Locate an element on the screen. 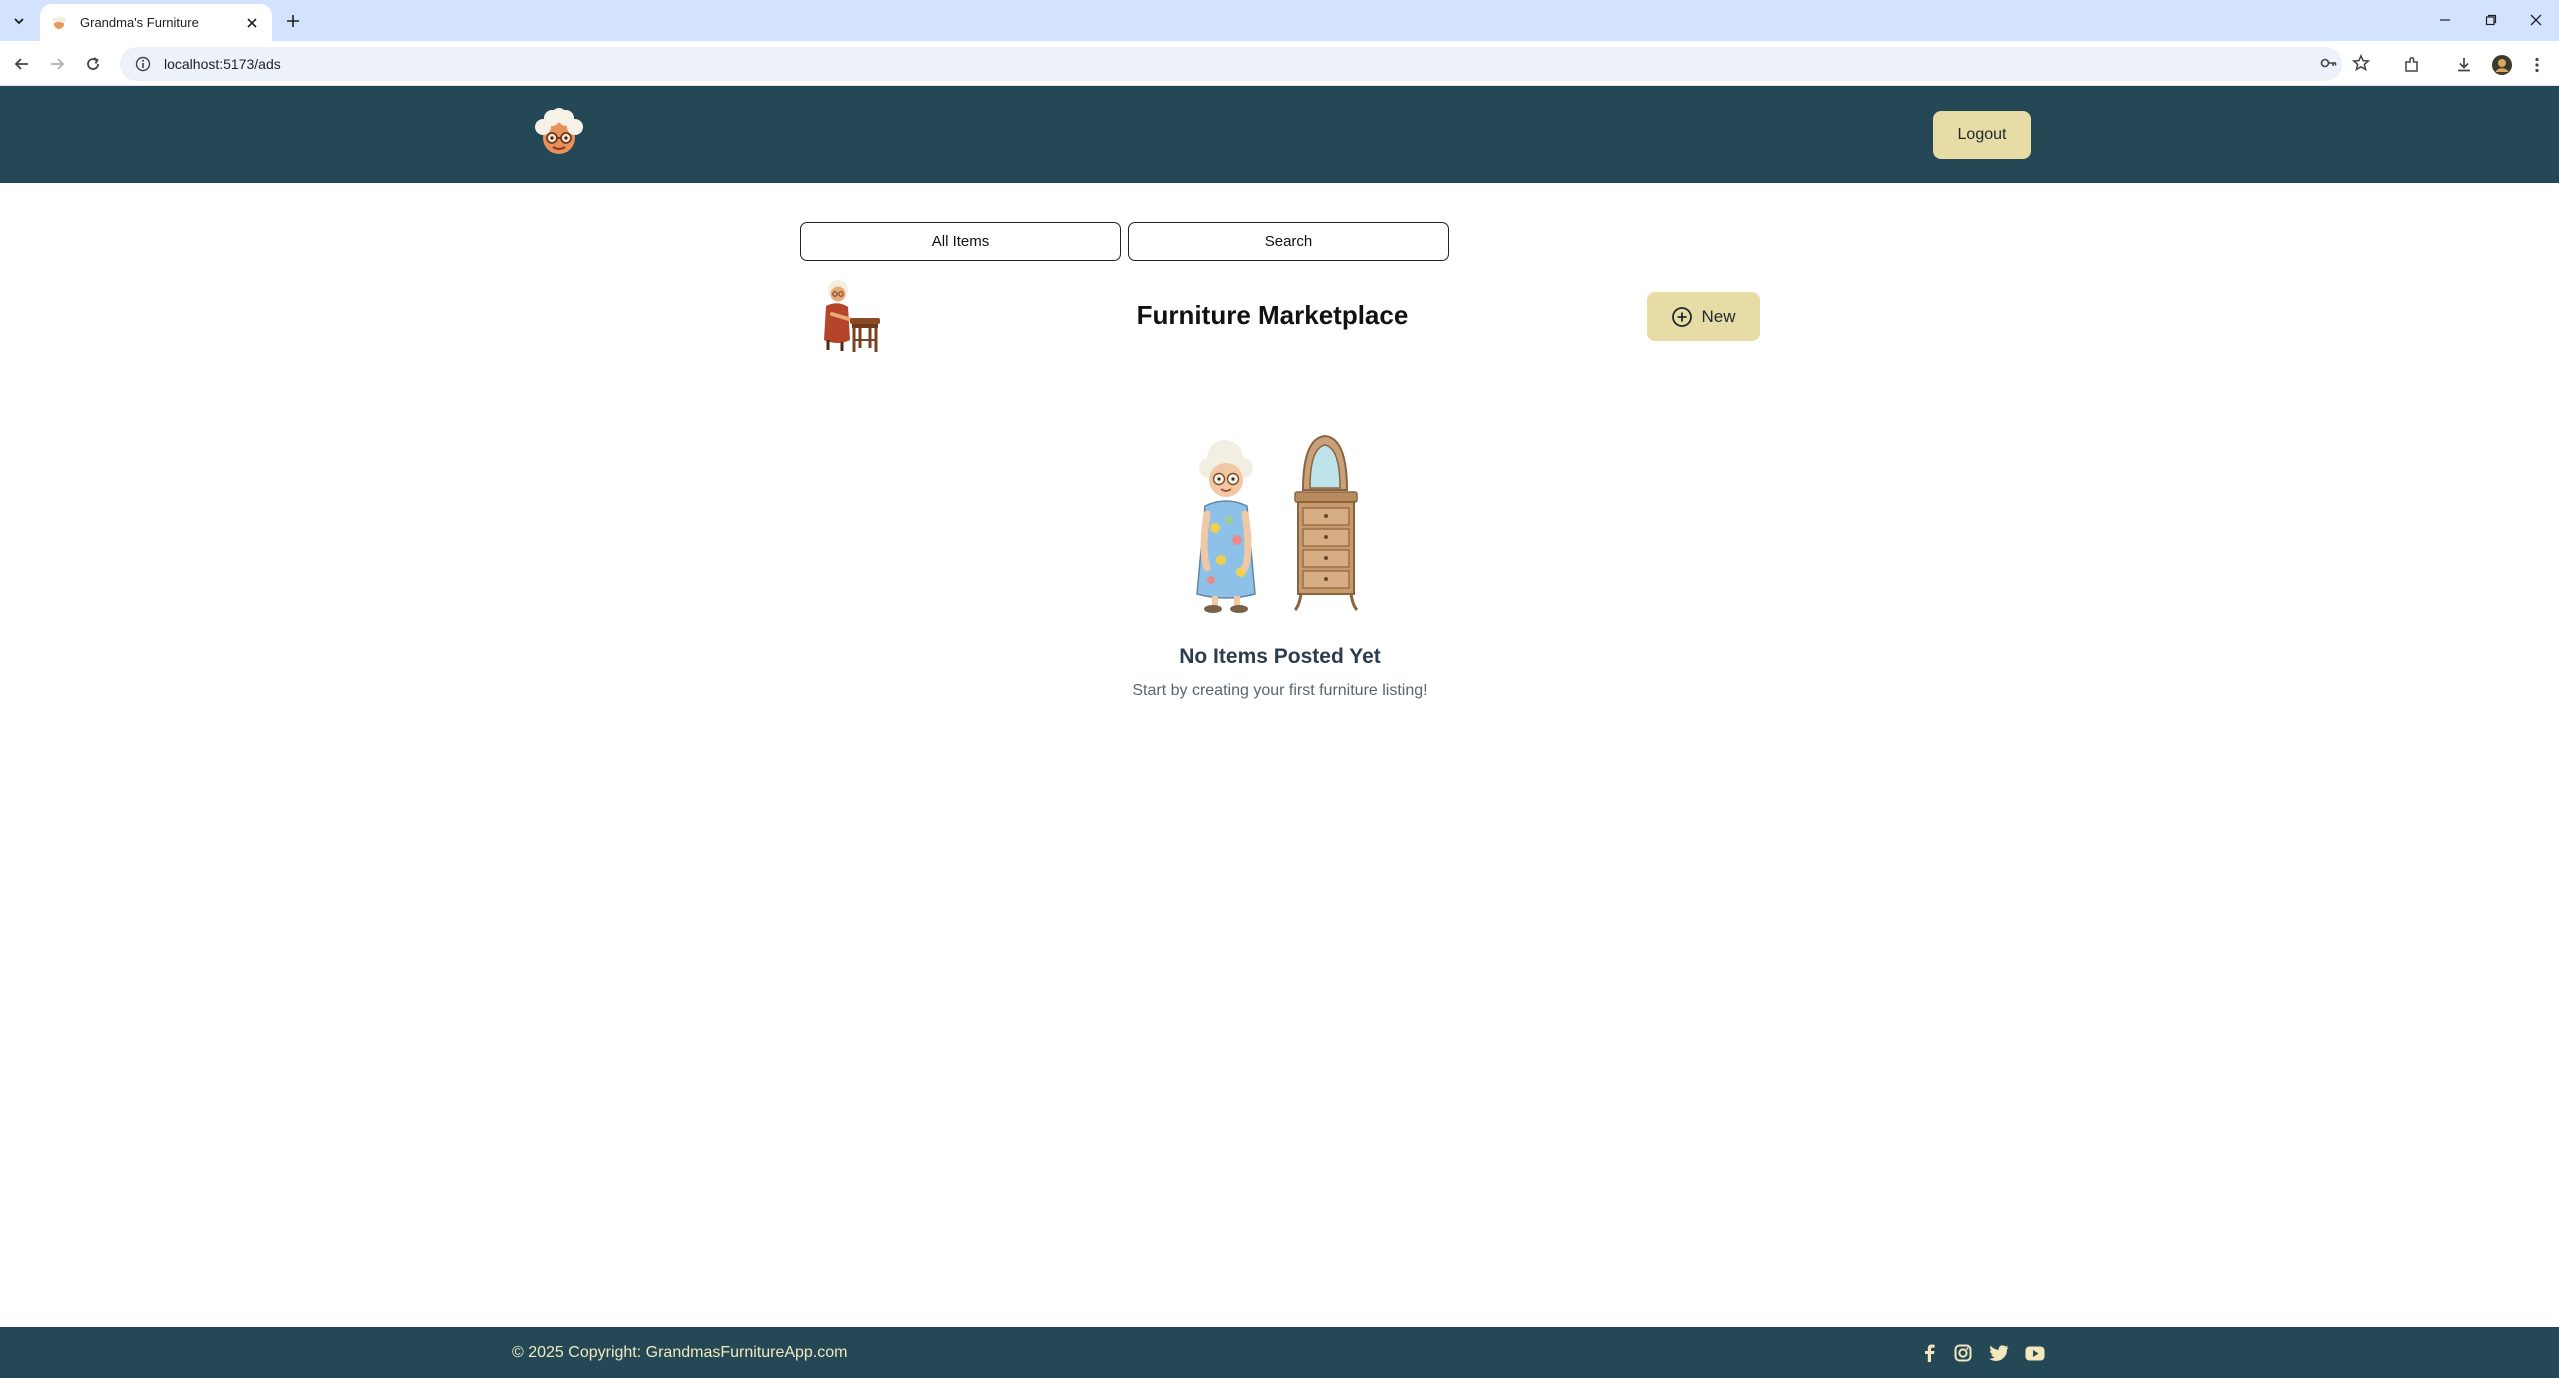  plus-icon is located at coordinates (293, 21).